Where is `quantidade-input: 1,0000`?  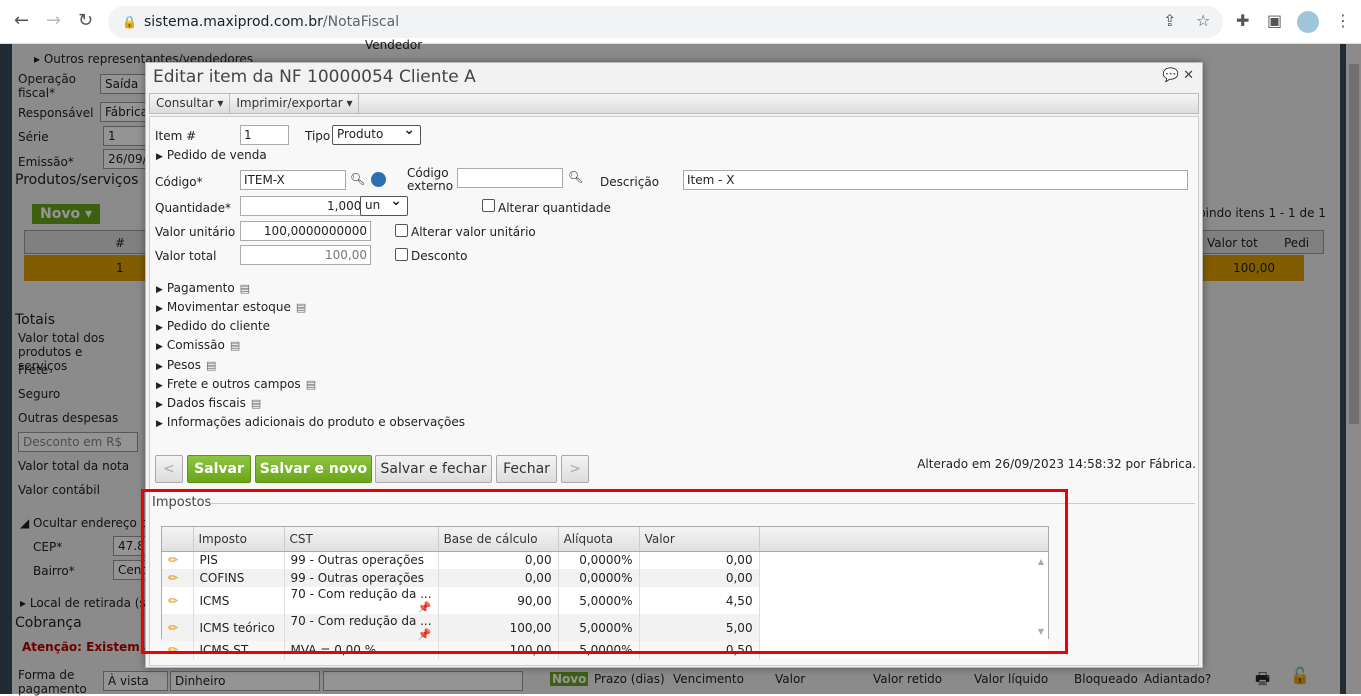 quantidade-input: 1,0000 is located at coordinates (306, 206).